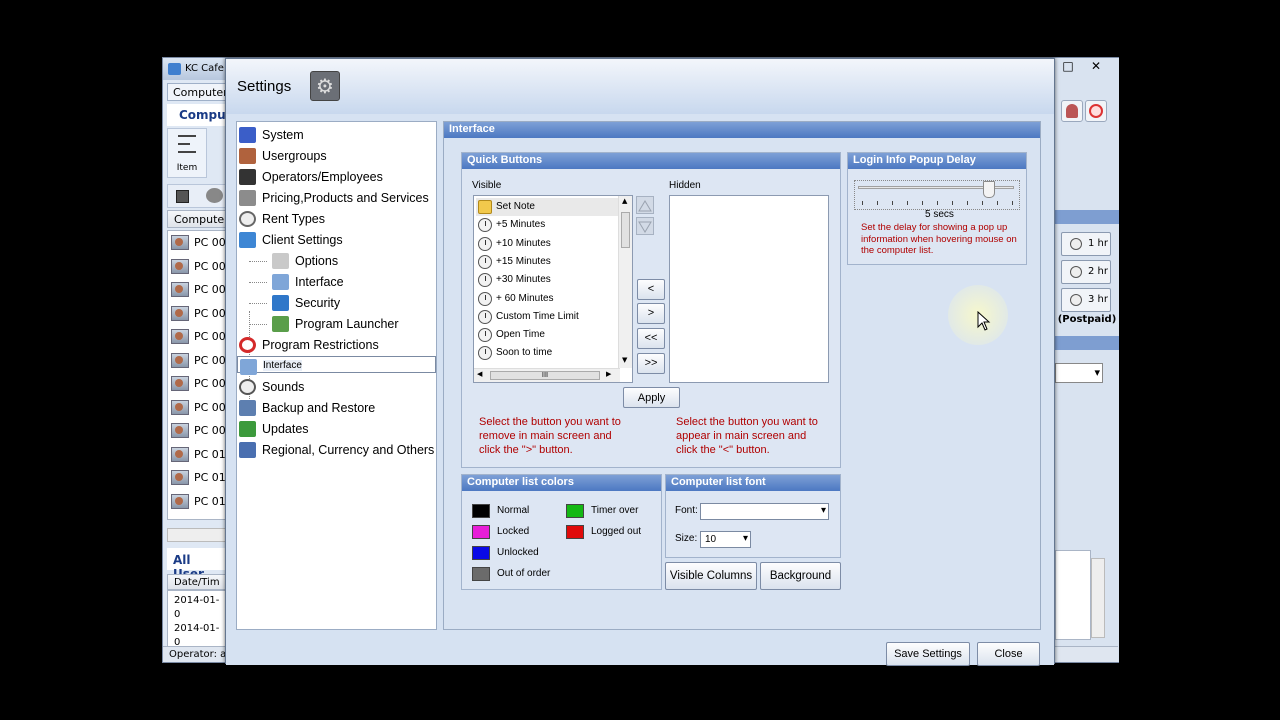 The width and height of the screenshot is (1280, 720). What do you see at coordinates (182, 196) in the screenshot?
I see `stop-icon` at bounding box center [182, 196].